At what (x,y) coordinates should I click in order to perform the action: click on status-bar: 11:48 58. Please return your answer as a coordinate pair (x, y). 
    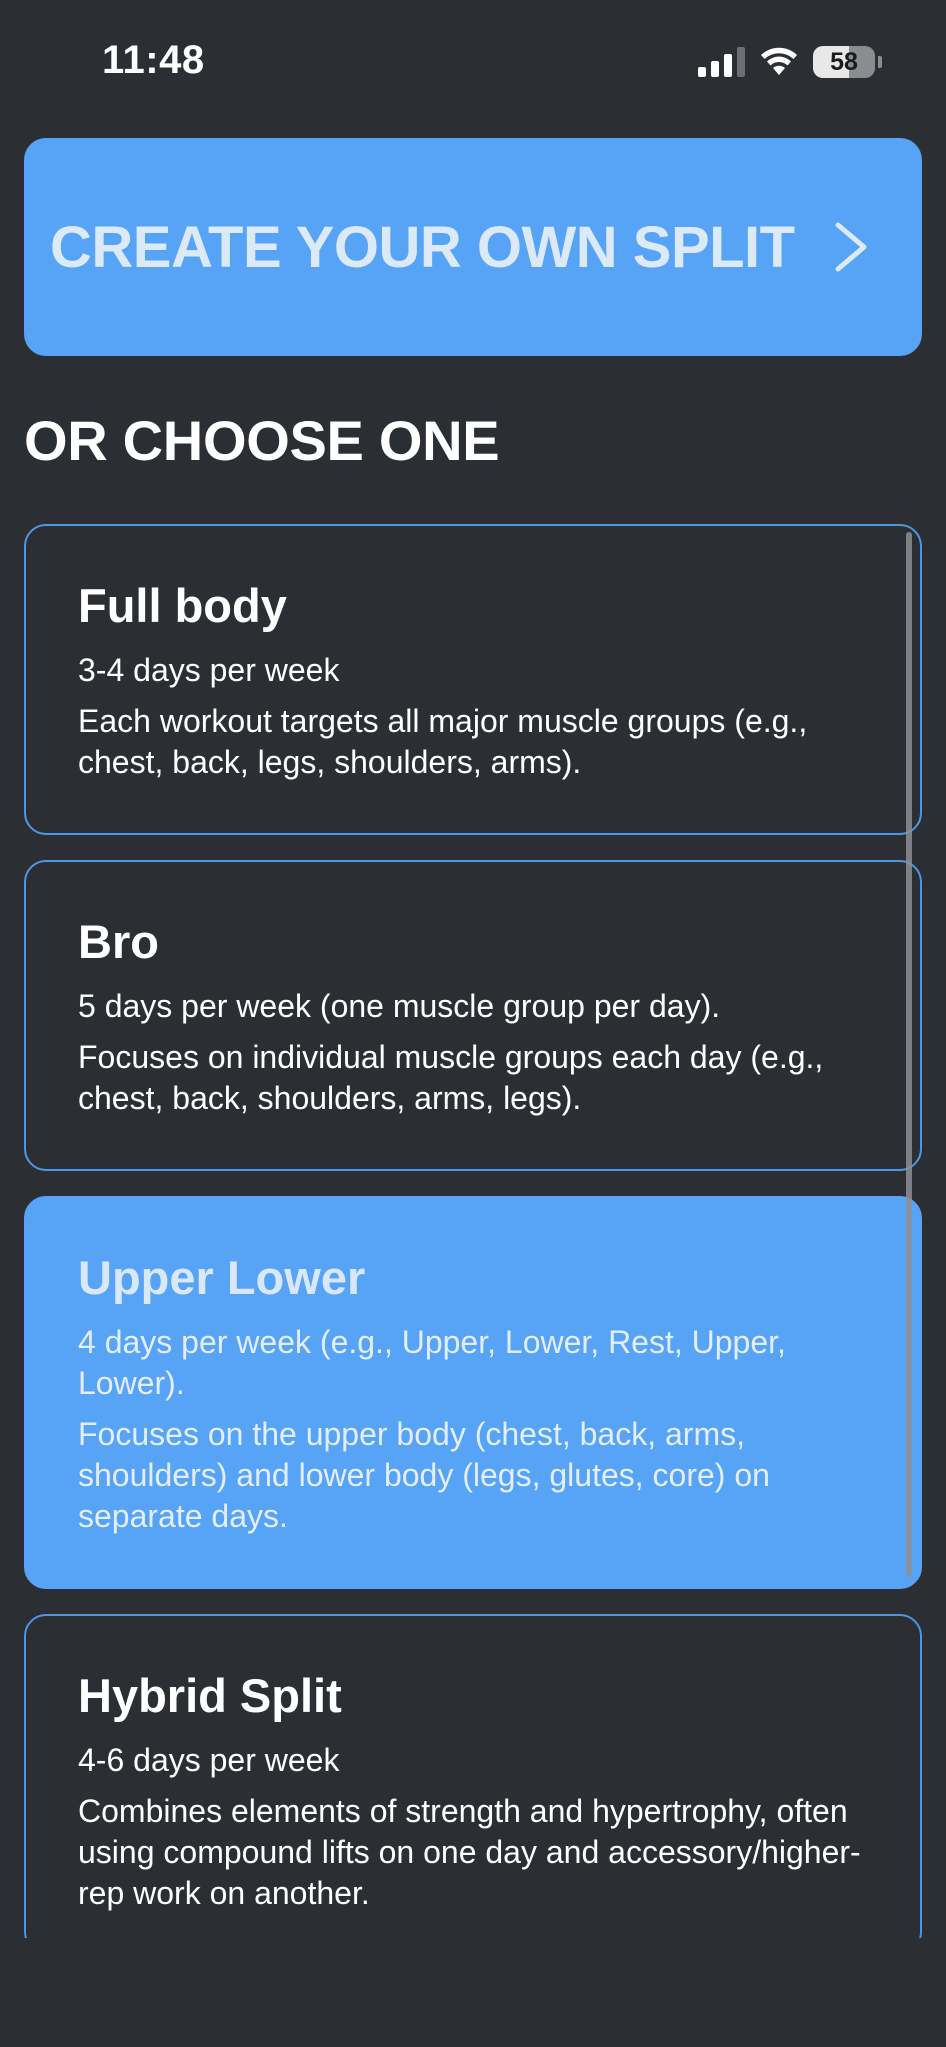
    Looking at the image, I should click on (473, 62).